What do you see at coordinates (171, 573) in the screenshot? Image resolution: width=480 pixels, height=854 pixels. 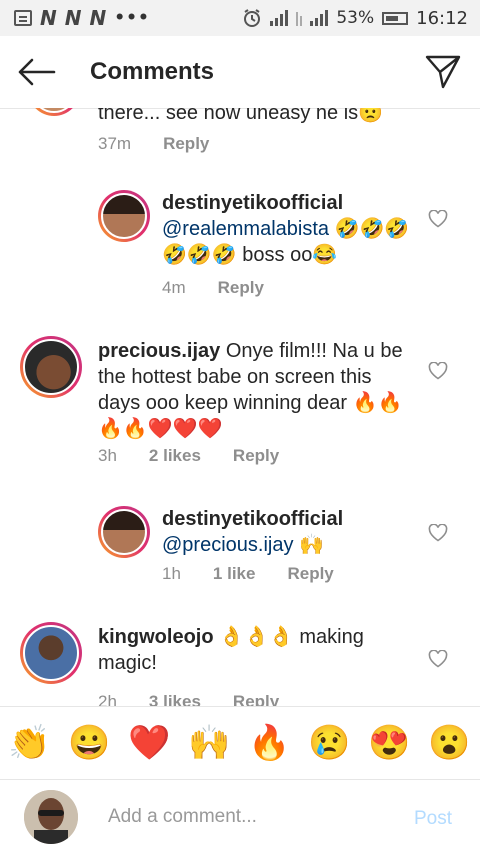 I see `comment-time: 1h` at bounding box center [171, 573].